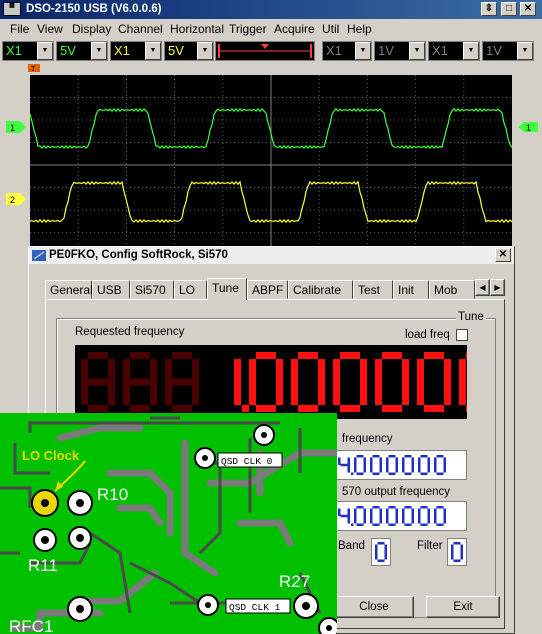  What do you see at coordinates (189, 51) in the screenshot?
I see `ch2-volts-select: 5V ▼` at bounding box center [189, 51].